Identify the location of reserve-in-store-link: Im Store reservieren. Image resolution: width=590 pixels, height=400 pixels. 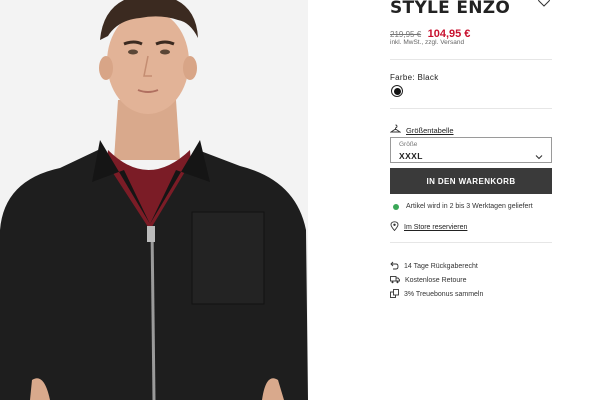
(428, 227).